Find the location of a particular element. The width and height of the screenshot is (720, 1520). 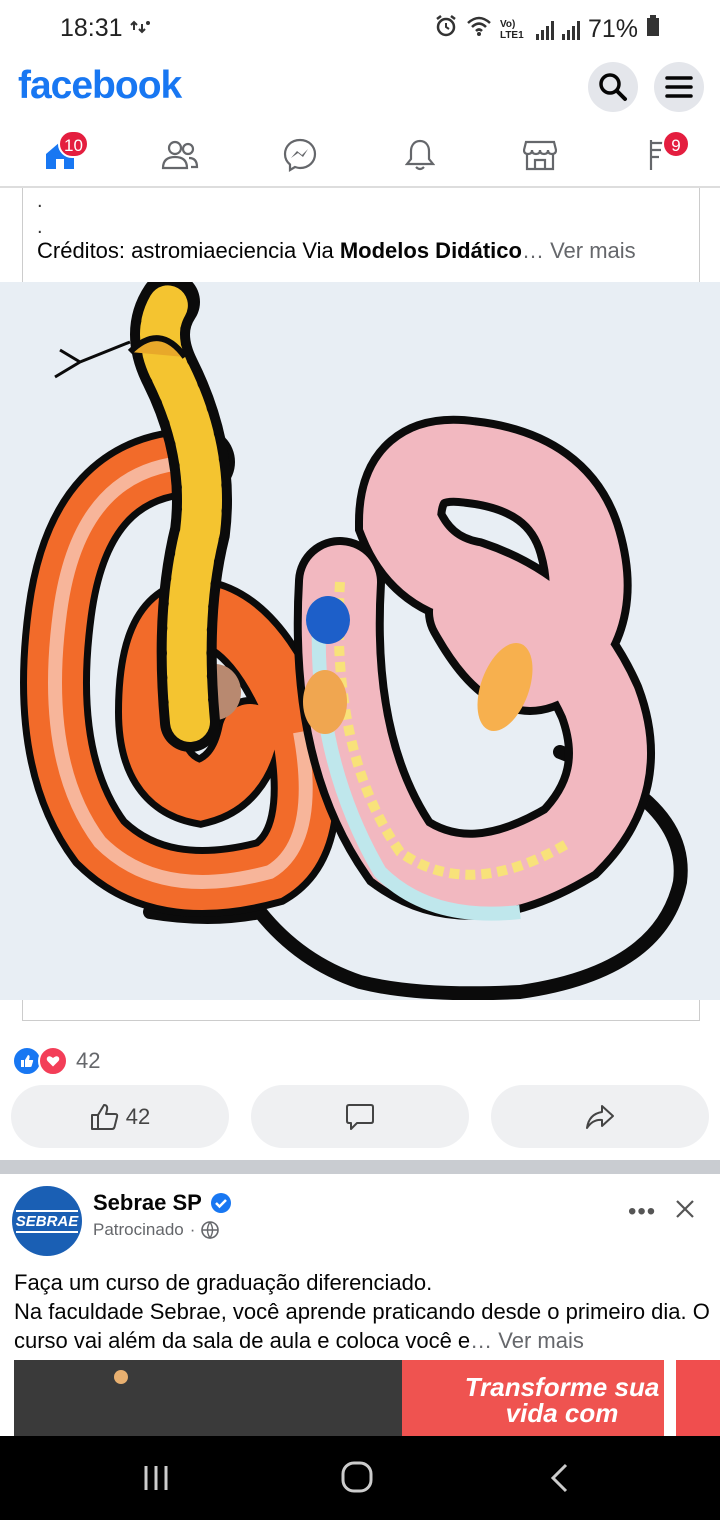

wifi-icon is located at coordinates (479, 29).